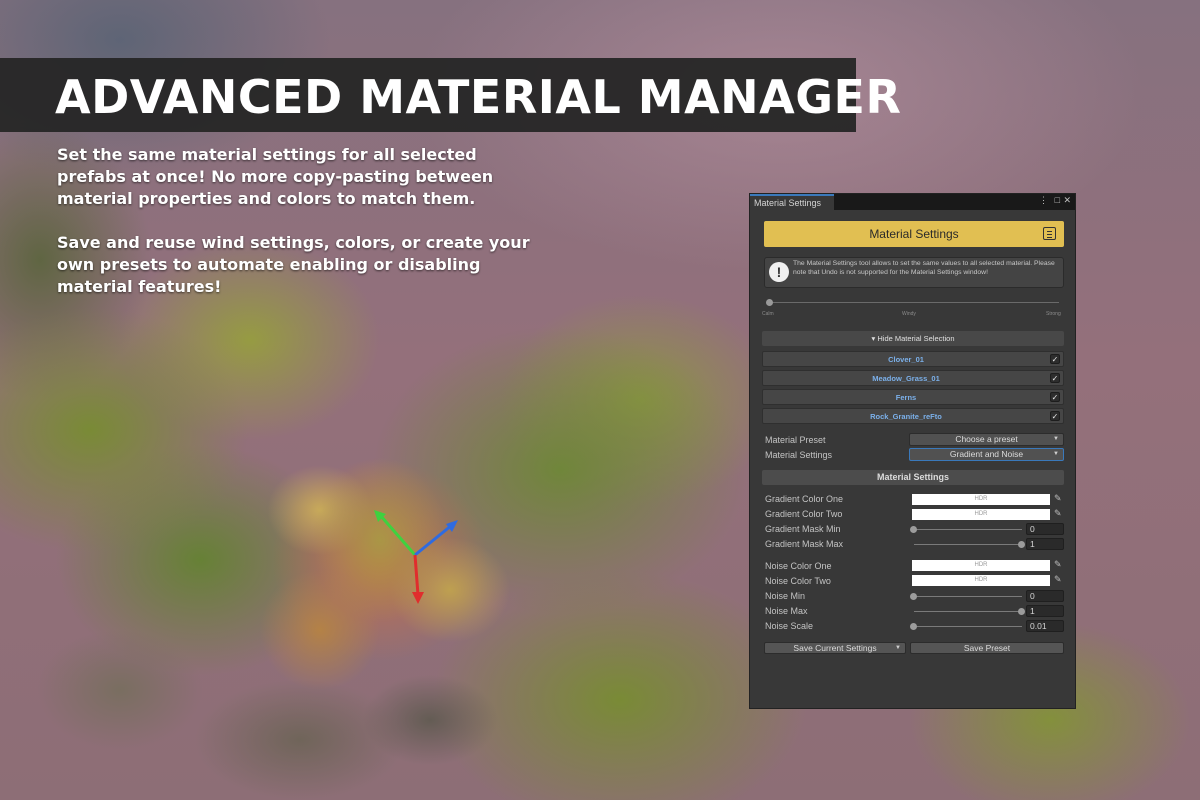 This screenshot has width=1200, height=800. What do you see at coordinates (1021, 611) in the screenshot?
I see `noise-max-handle` at bounding box center [1021, 611].